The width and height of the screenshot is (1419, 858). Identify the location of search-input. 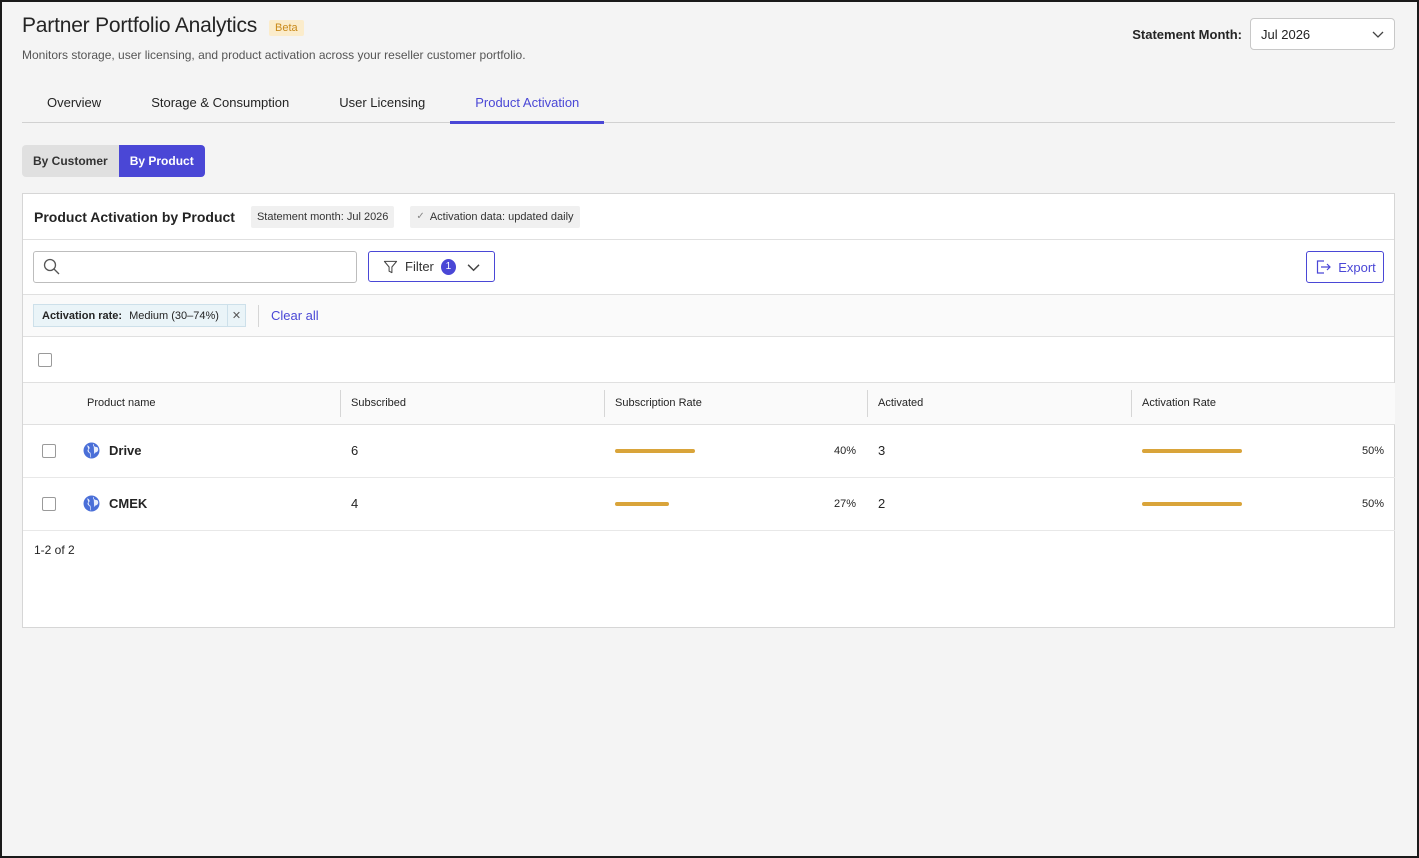
(195, 267).